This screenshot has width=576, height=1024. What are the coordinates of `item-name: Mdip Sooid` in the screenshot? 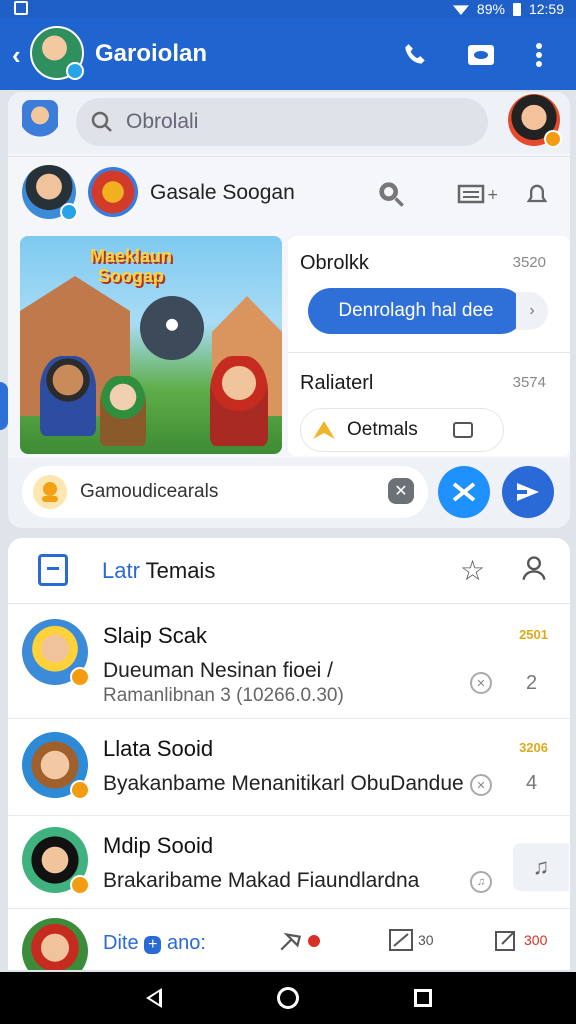 It's located at (158, 845).